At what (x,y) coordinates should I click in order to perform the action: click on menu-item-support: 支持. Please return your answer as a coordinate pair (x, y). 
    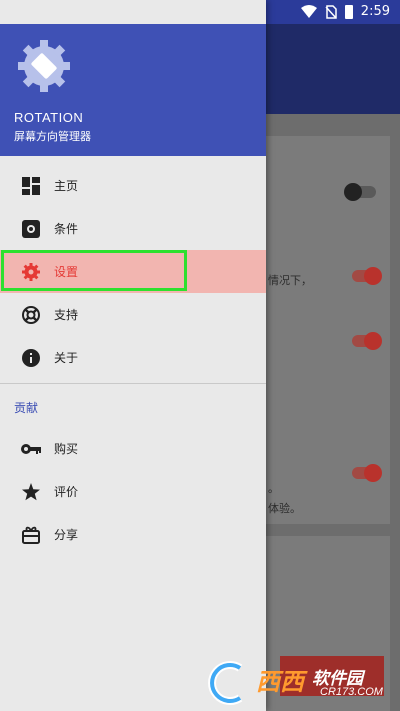
    Looking at the image, I should click on (133, 314).